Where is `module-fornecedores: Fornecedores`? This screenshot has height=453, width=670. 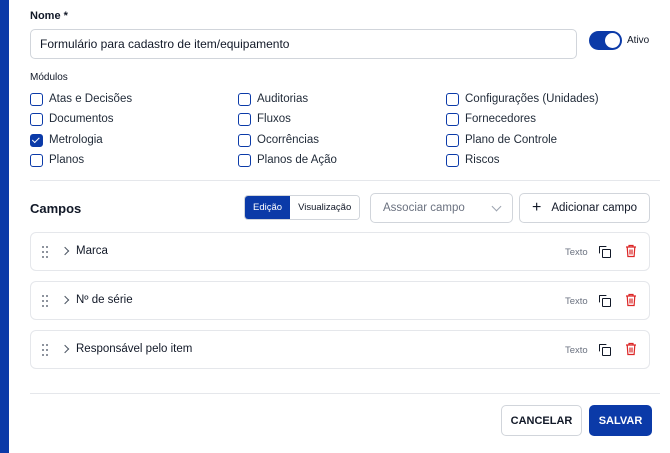
module-fornecedores: Fornecedores is located at coordinates (491, 119).